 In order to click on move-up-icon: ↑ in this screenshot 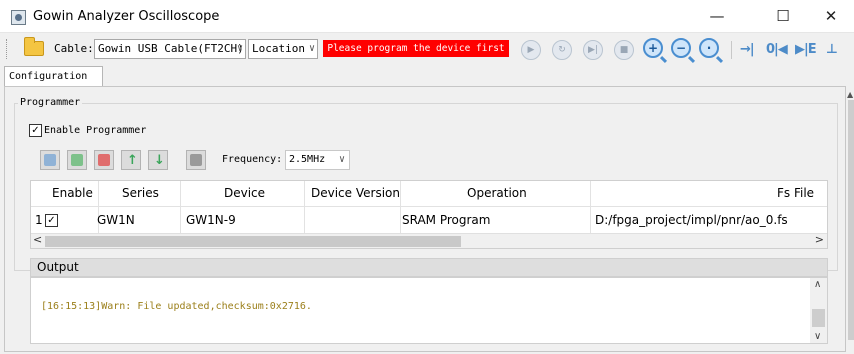, I will do `click(131, 160)`.